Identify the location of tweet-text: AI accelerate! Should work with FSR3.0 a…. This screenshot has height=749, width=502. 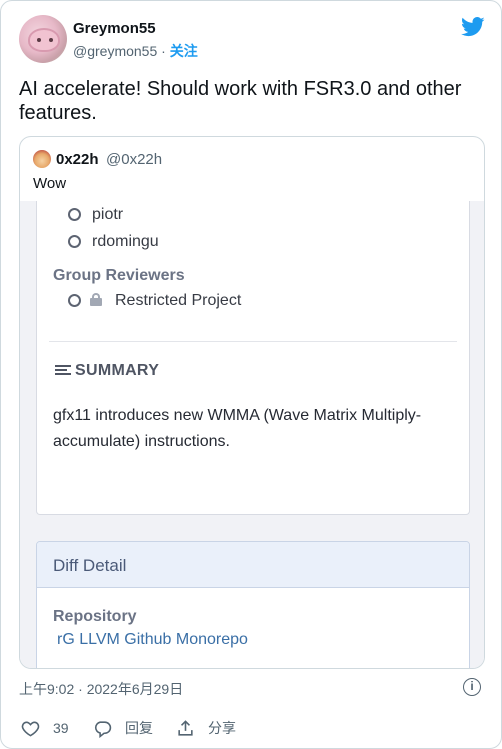
(240, 101).